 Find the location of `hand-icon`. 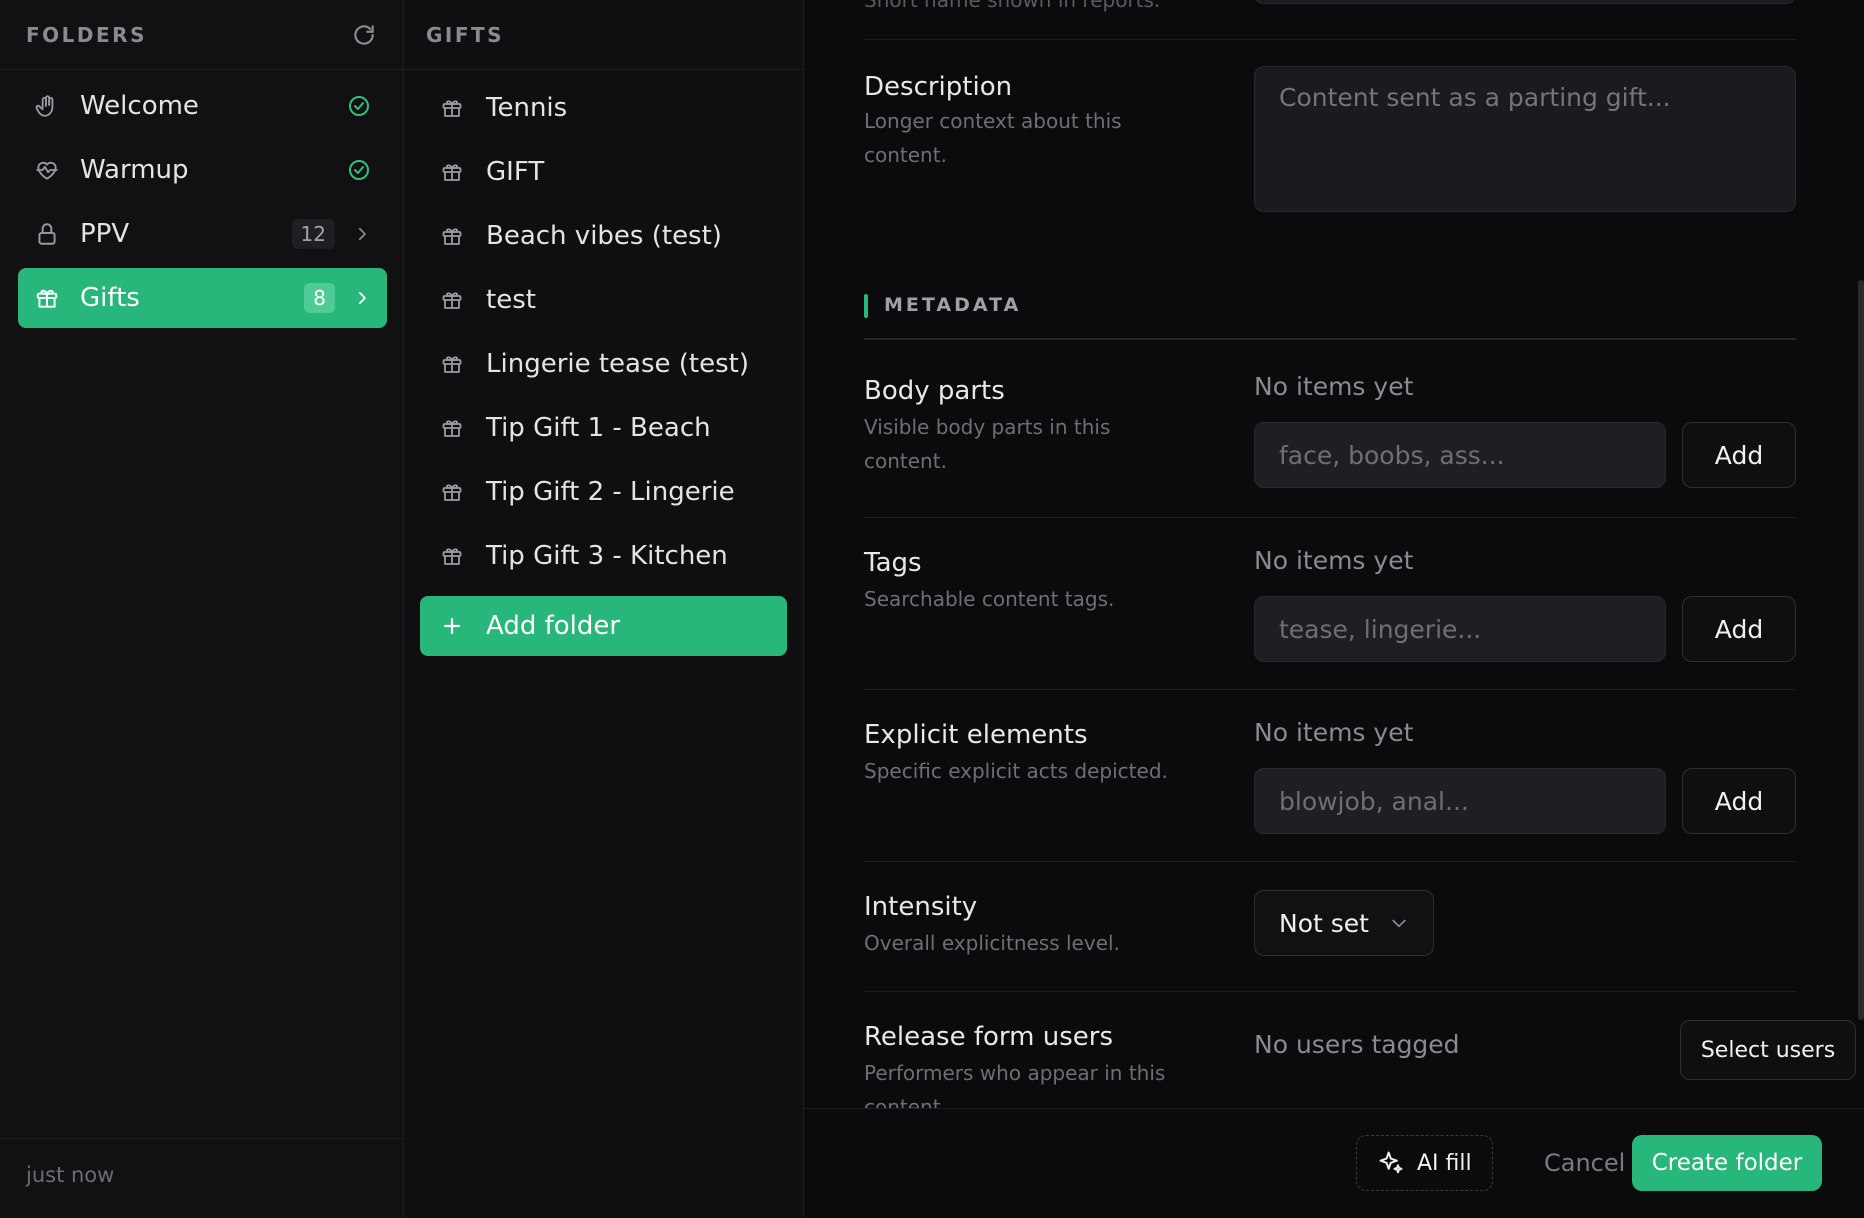

hand-icon is located at coordinates (47, 106).